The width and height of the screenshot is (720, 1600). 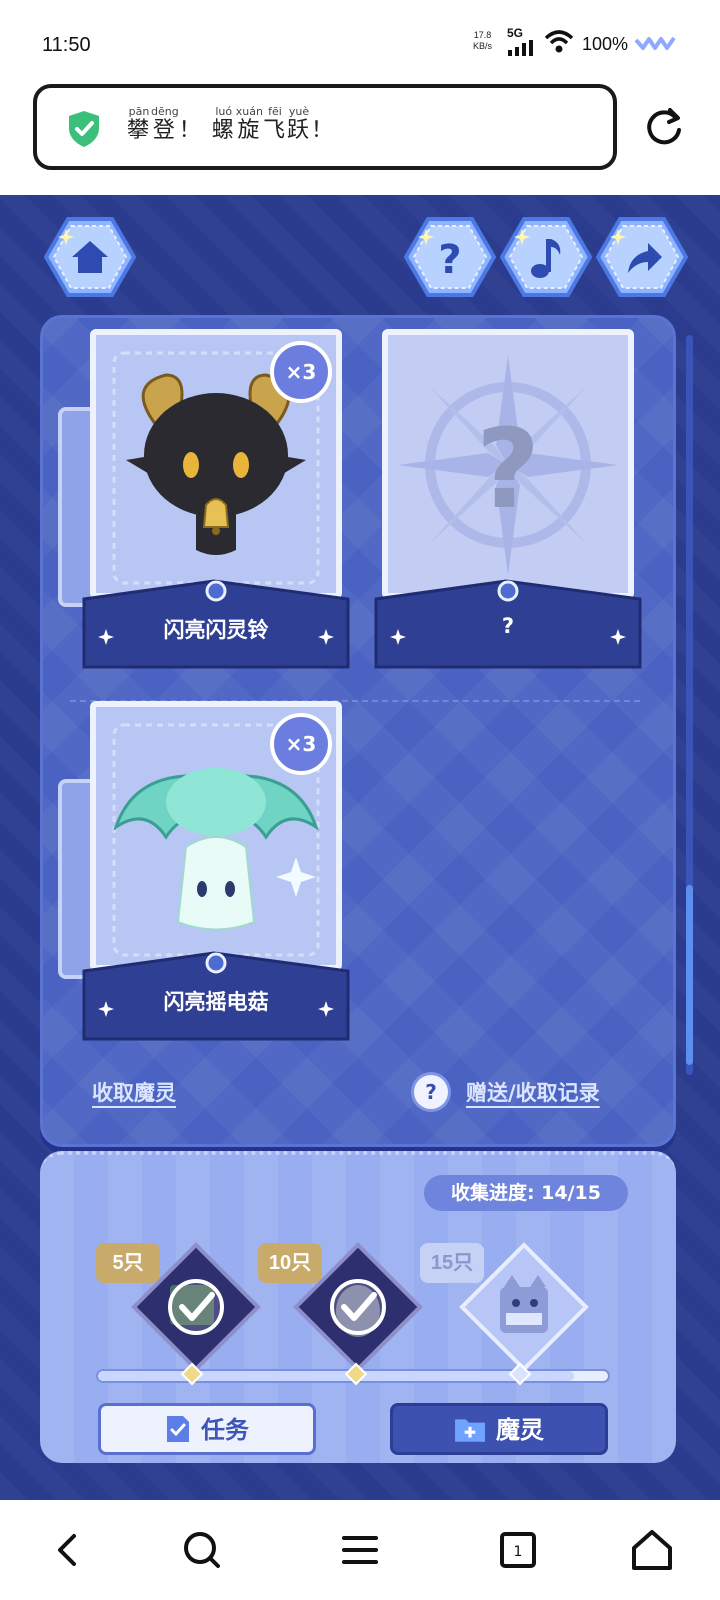 What do you see at coordinates (655, 43) in the screenshot?
I see `app-logo-icon` at bounding box center [655, 43].